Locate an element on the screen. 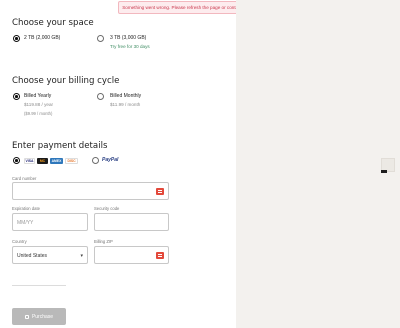 The height and width of the screenshot is (328, 400). space-option-2tb-radio is located at coordinates (16, 38).